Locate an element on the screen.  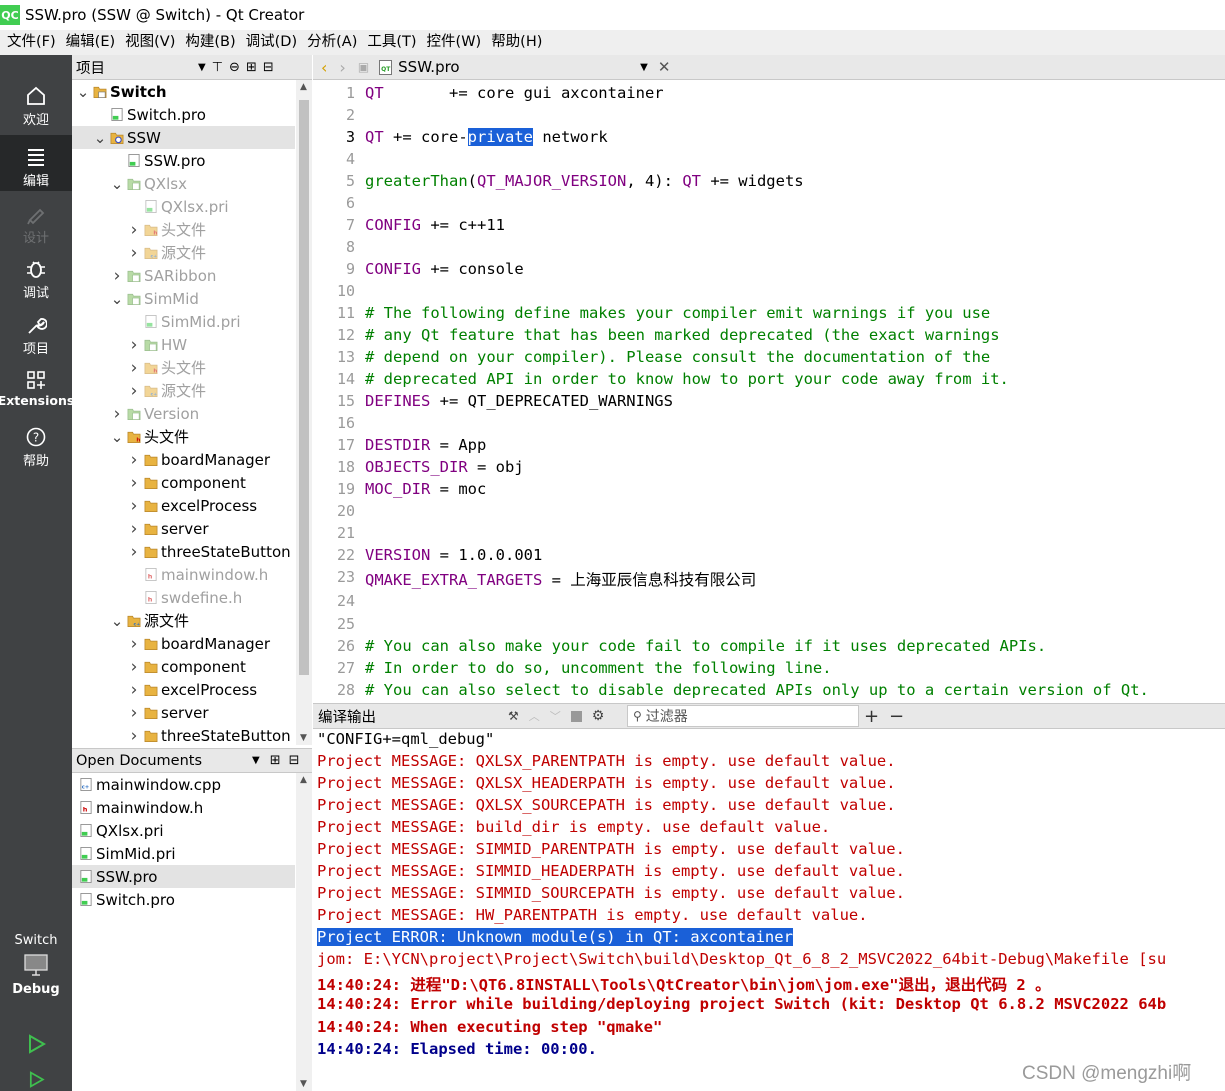
open-docs-scrollbar: ▲ ▼ is located at coordinates (304, 932).